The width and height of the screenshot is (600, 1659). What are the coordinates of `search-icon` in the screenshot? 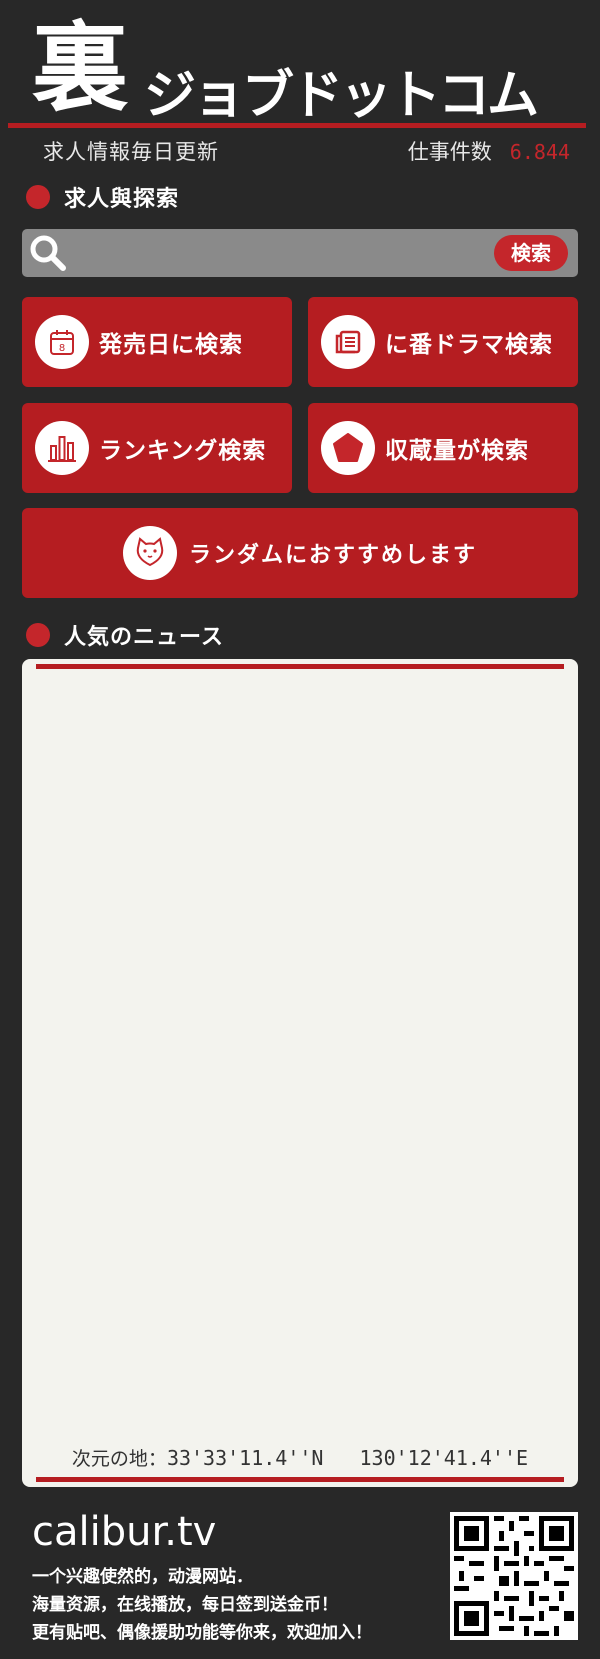 It's located at (48, 253).